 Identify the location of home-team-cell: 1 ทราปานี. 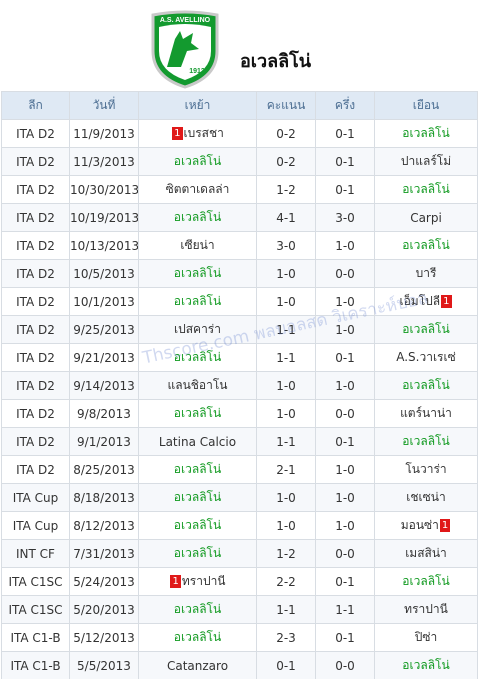
(197, 581).